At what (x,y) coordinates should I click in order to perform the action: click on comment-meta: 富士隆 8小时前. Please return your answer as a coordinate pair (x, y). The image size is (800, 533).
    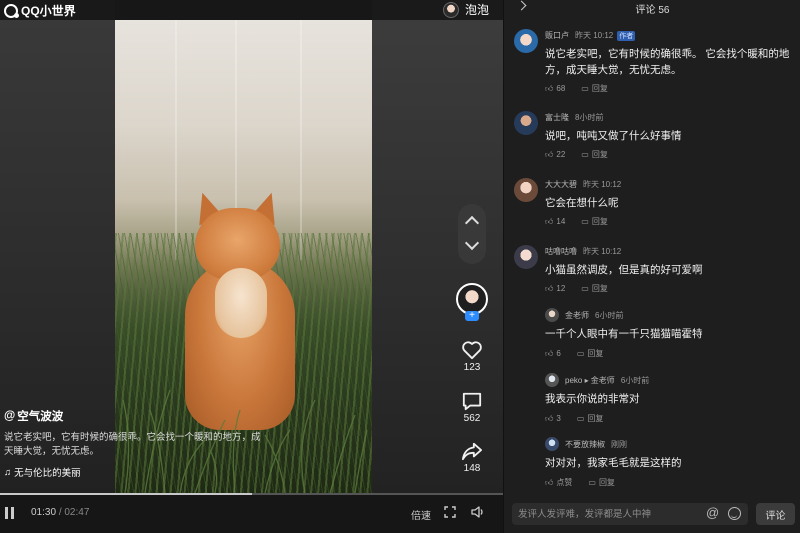
    Looking at the image, I should click on (574, 117).